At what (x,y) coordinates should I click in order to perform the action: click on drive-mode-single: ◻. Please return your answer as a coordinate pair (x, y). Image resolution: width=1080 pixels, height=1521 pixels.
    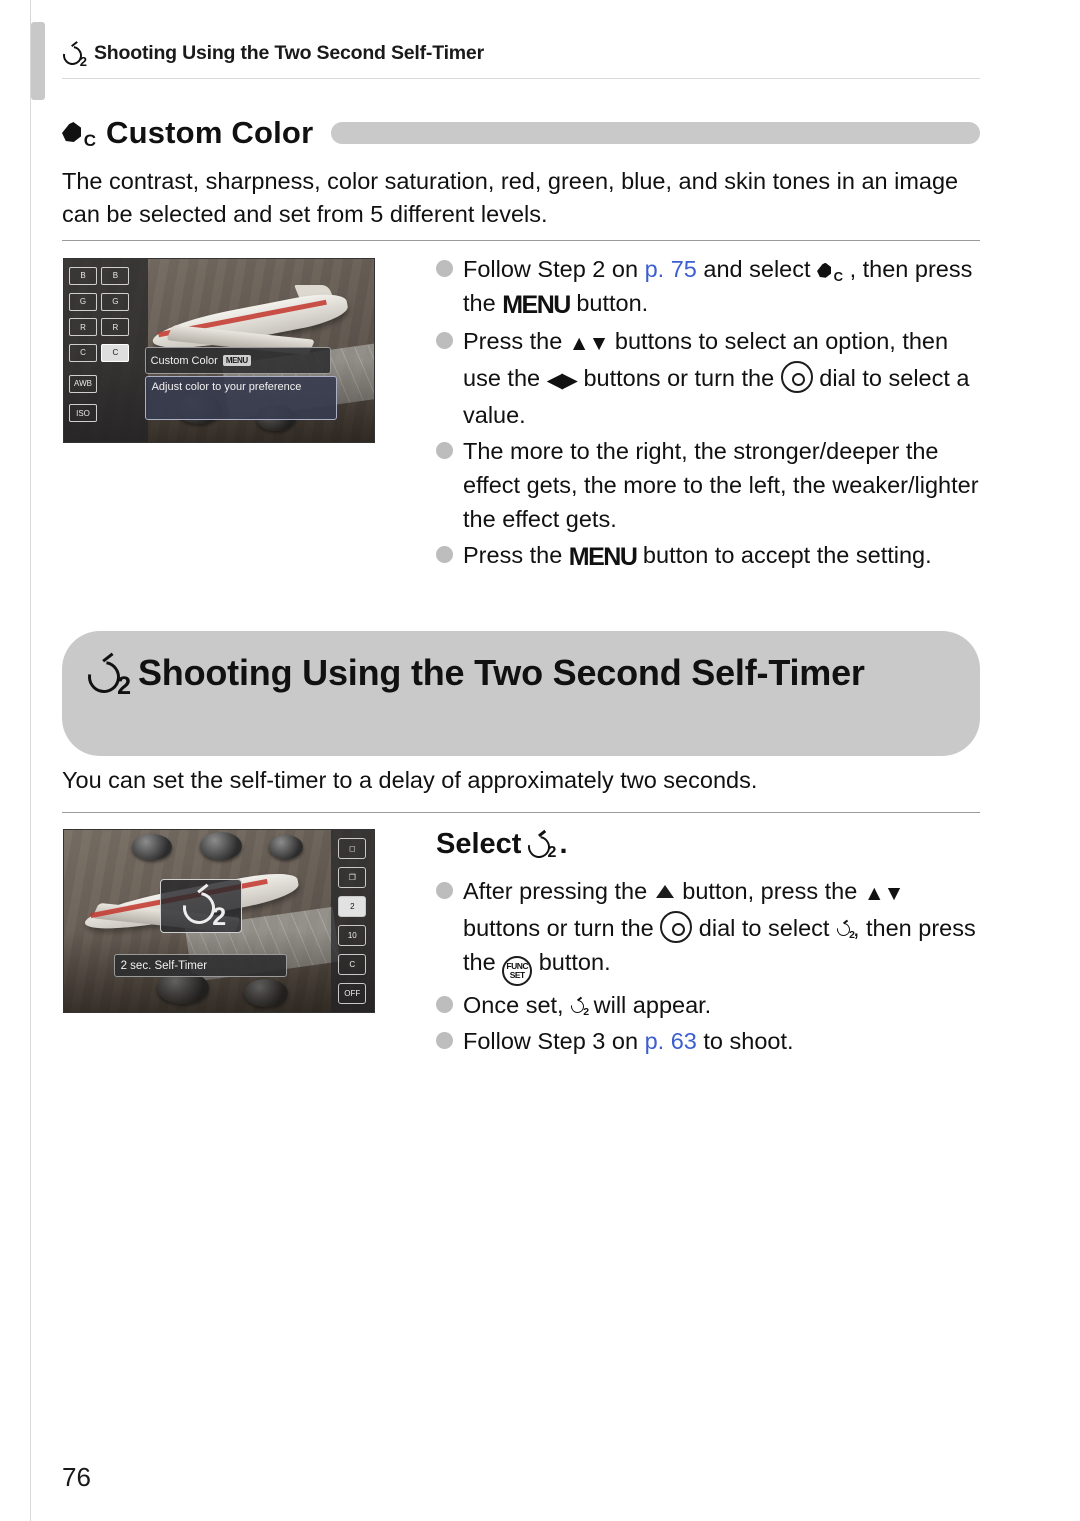
    Looking at the image, I should click on (352, 848).